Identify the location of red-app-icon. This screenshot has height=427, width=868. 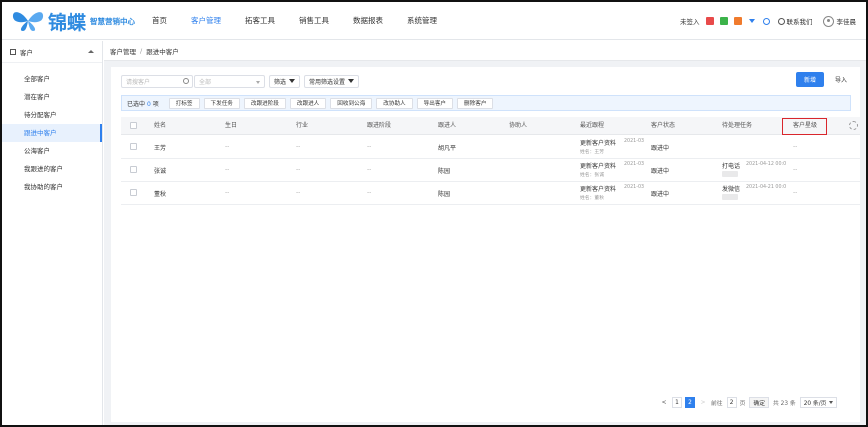
(709, 21).